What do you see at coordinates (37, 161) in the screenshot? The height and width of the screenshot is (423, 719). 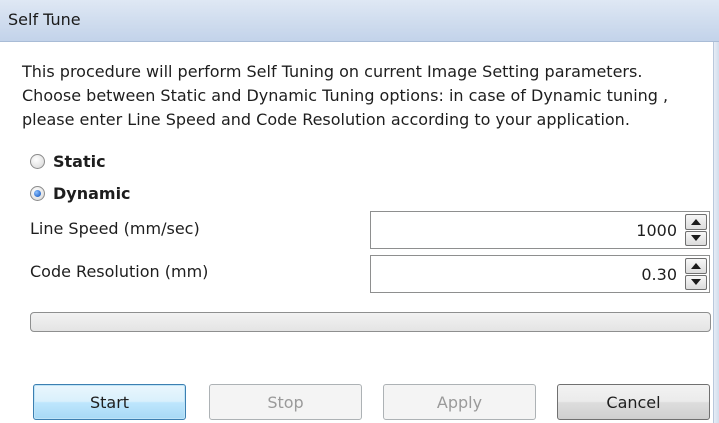 I see `radio-button-static` at bounding box center [37, 161].